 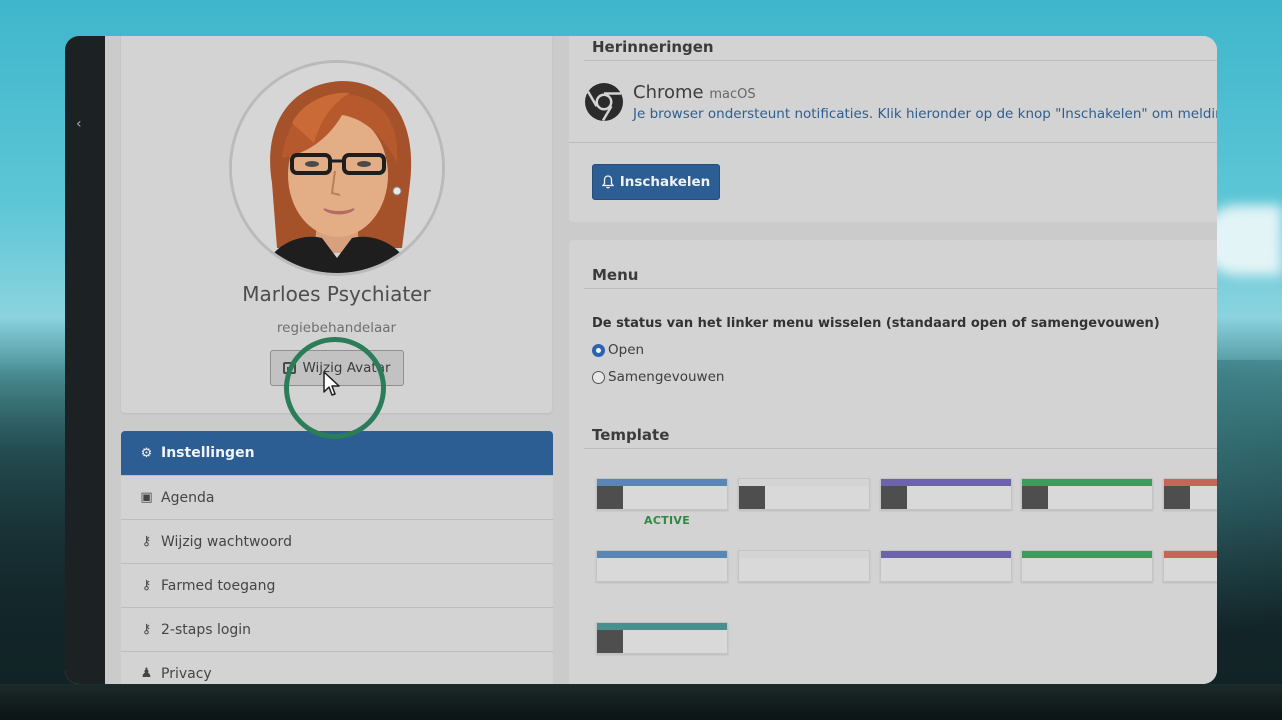 I want to click on profile-name: Marloes Psychiater, so click(x=336, y=294).